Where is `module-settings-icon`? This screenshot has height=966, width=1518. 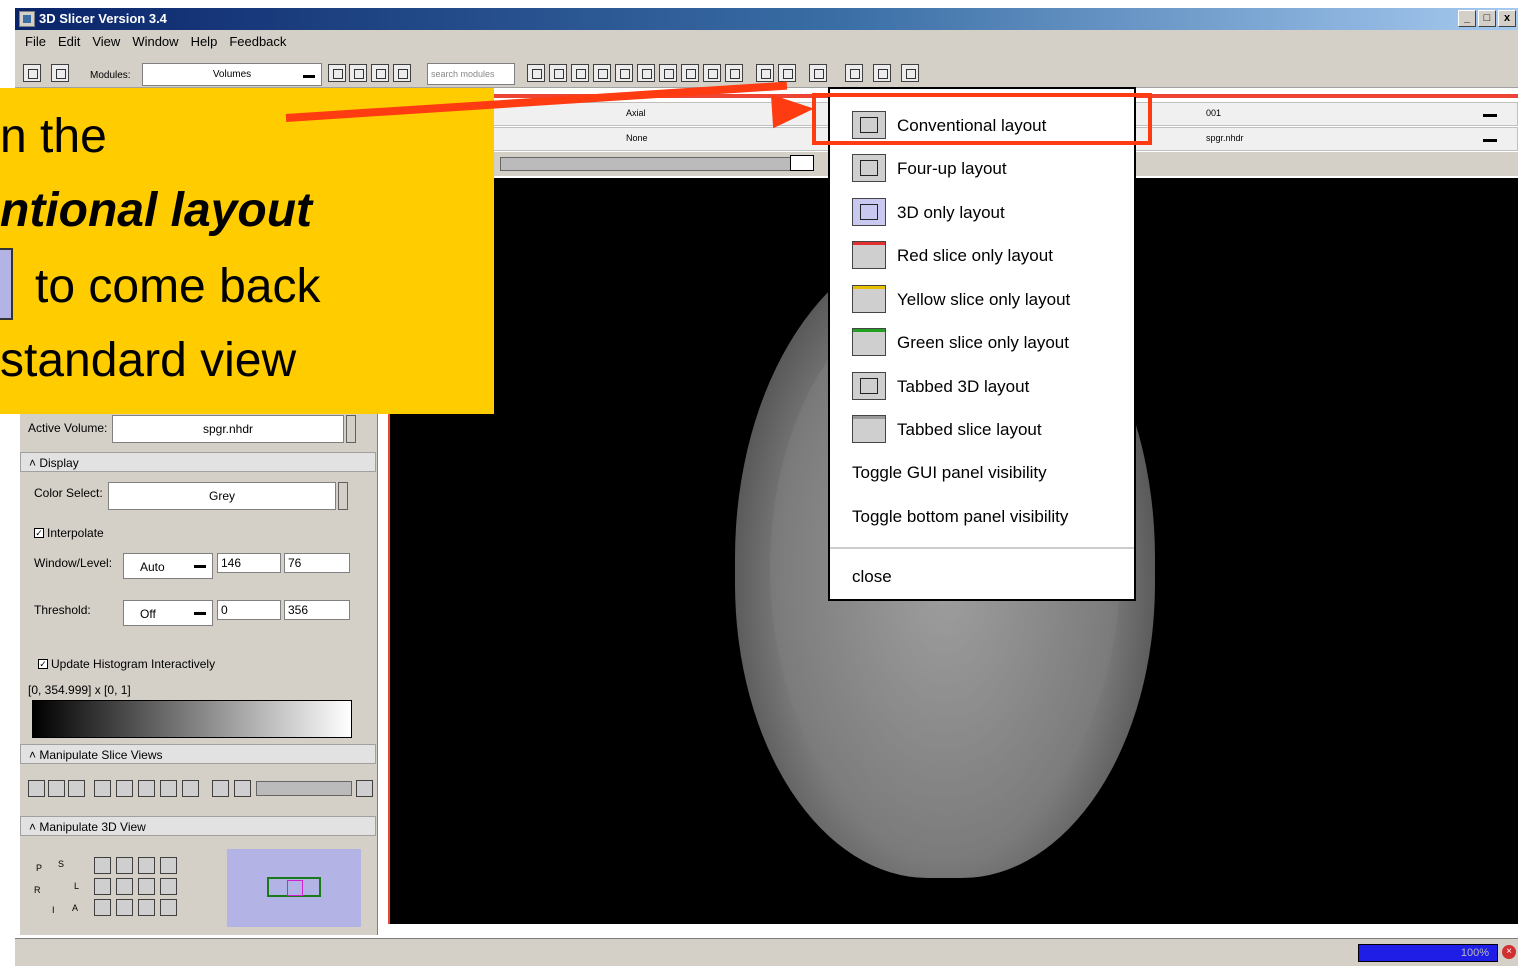
module-settings-icon is located at coordinates (402, 73).